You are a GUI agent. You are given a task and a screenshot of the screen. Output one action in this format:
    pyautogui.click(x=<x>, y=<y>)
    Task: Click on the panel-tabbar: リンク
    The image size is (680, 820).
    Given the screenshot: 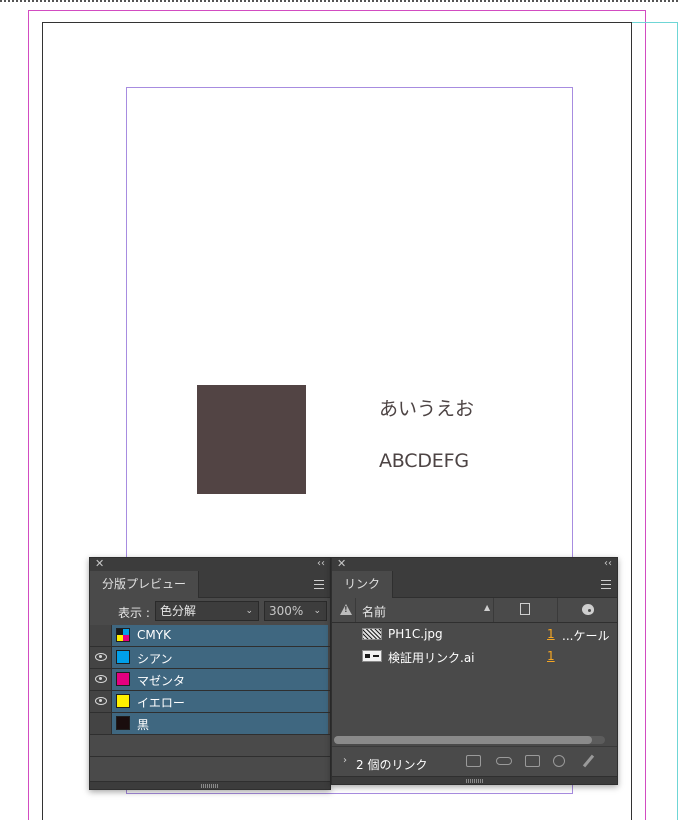 What is the action you would take?
    pyautogui.click(x=474, y=584)
    